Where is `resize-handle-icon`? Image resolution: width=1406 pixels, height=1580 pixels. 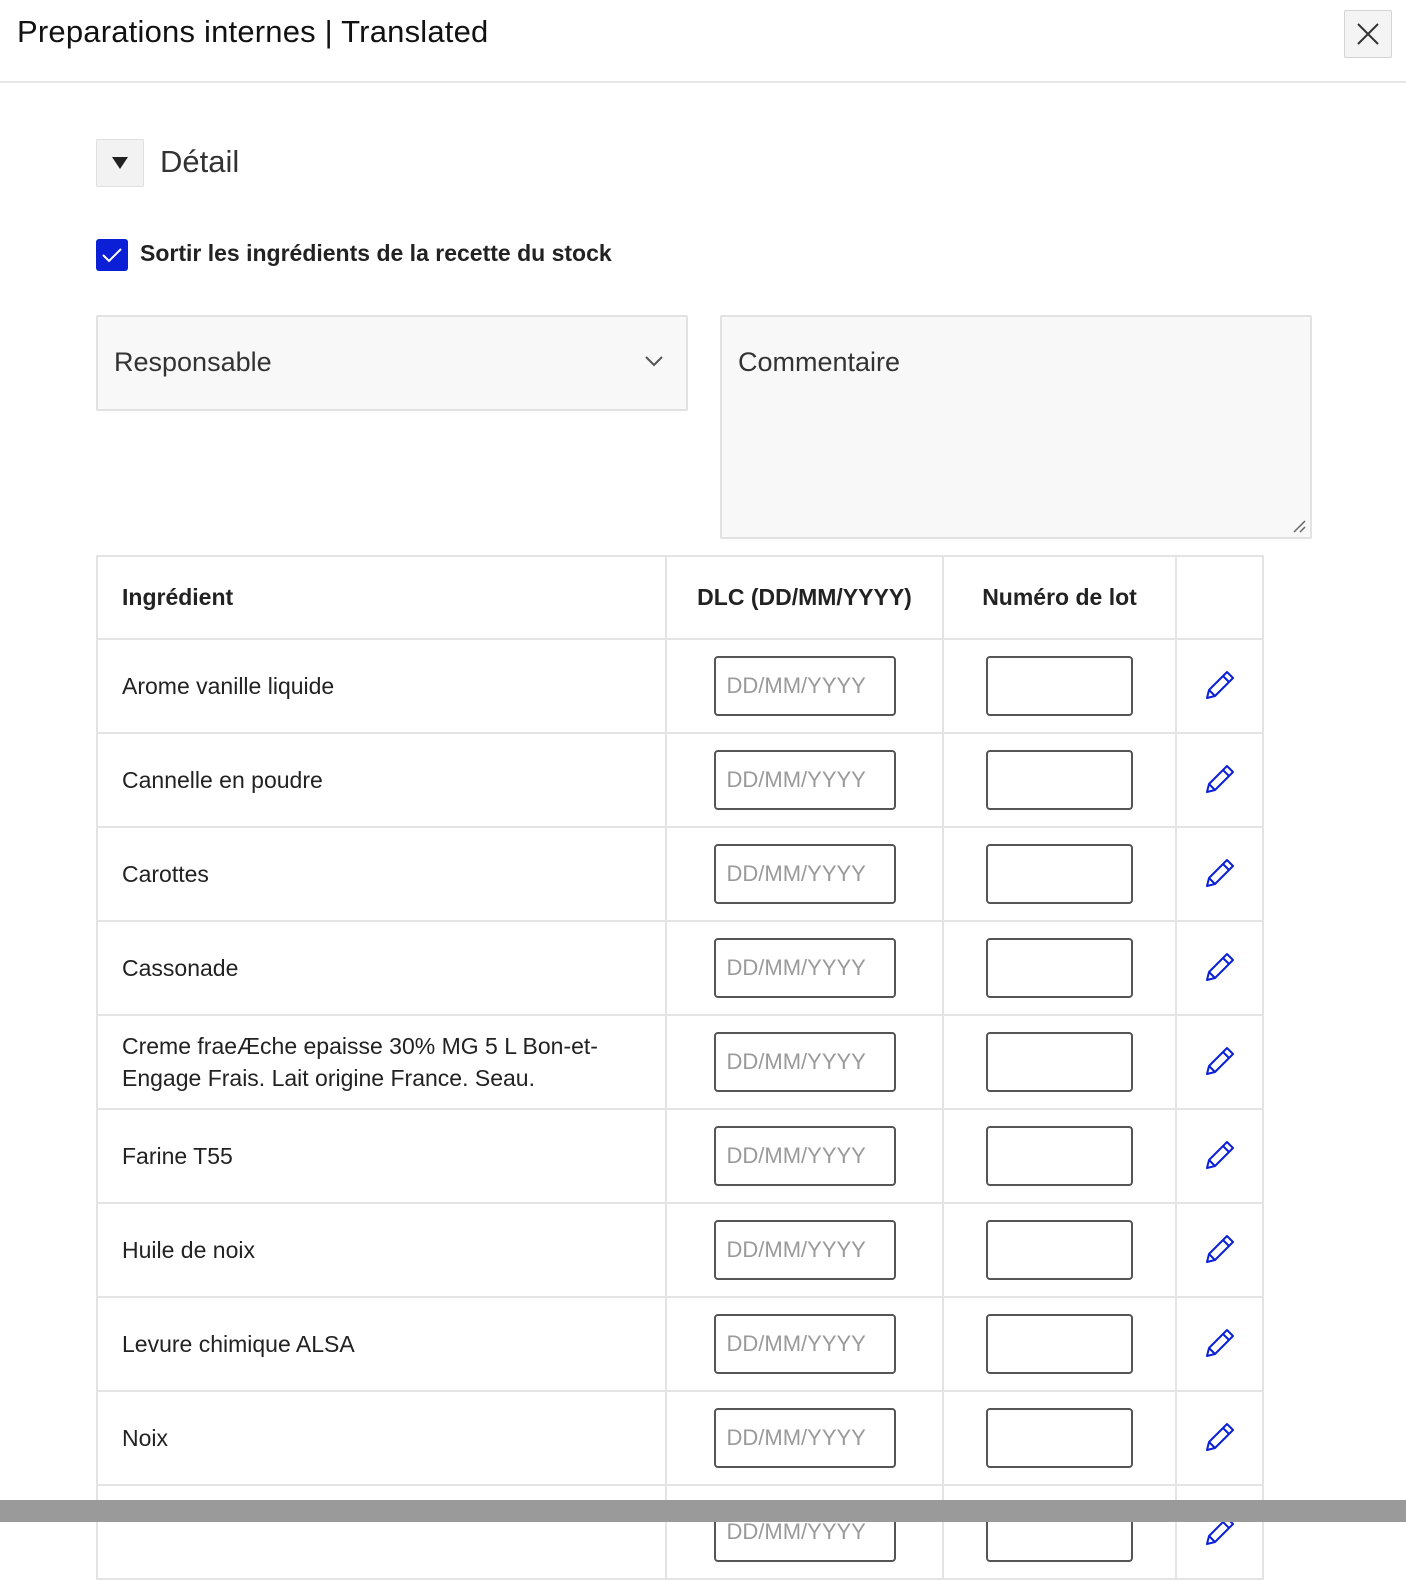 resize-handle-icon is located at coordinates (1298, 525).